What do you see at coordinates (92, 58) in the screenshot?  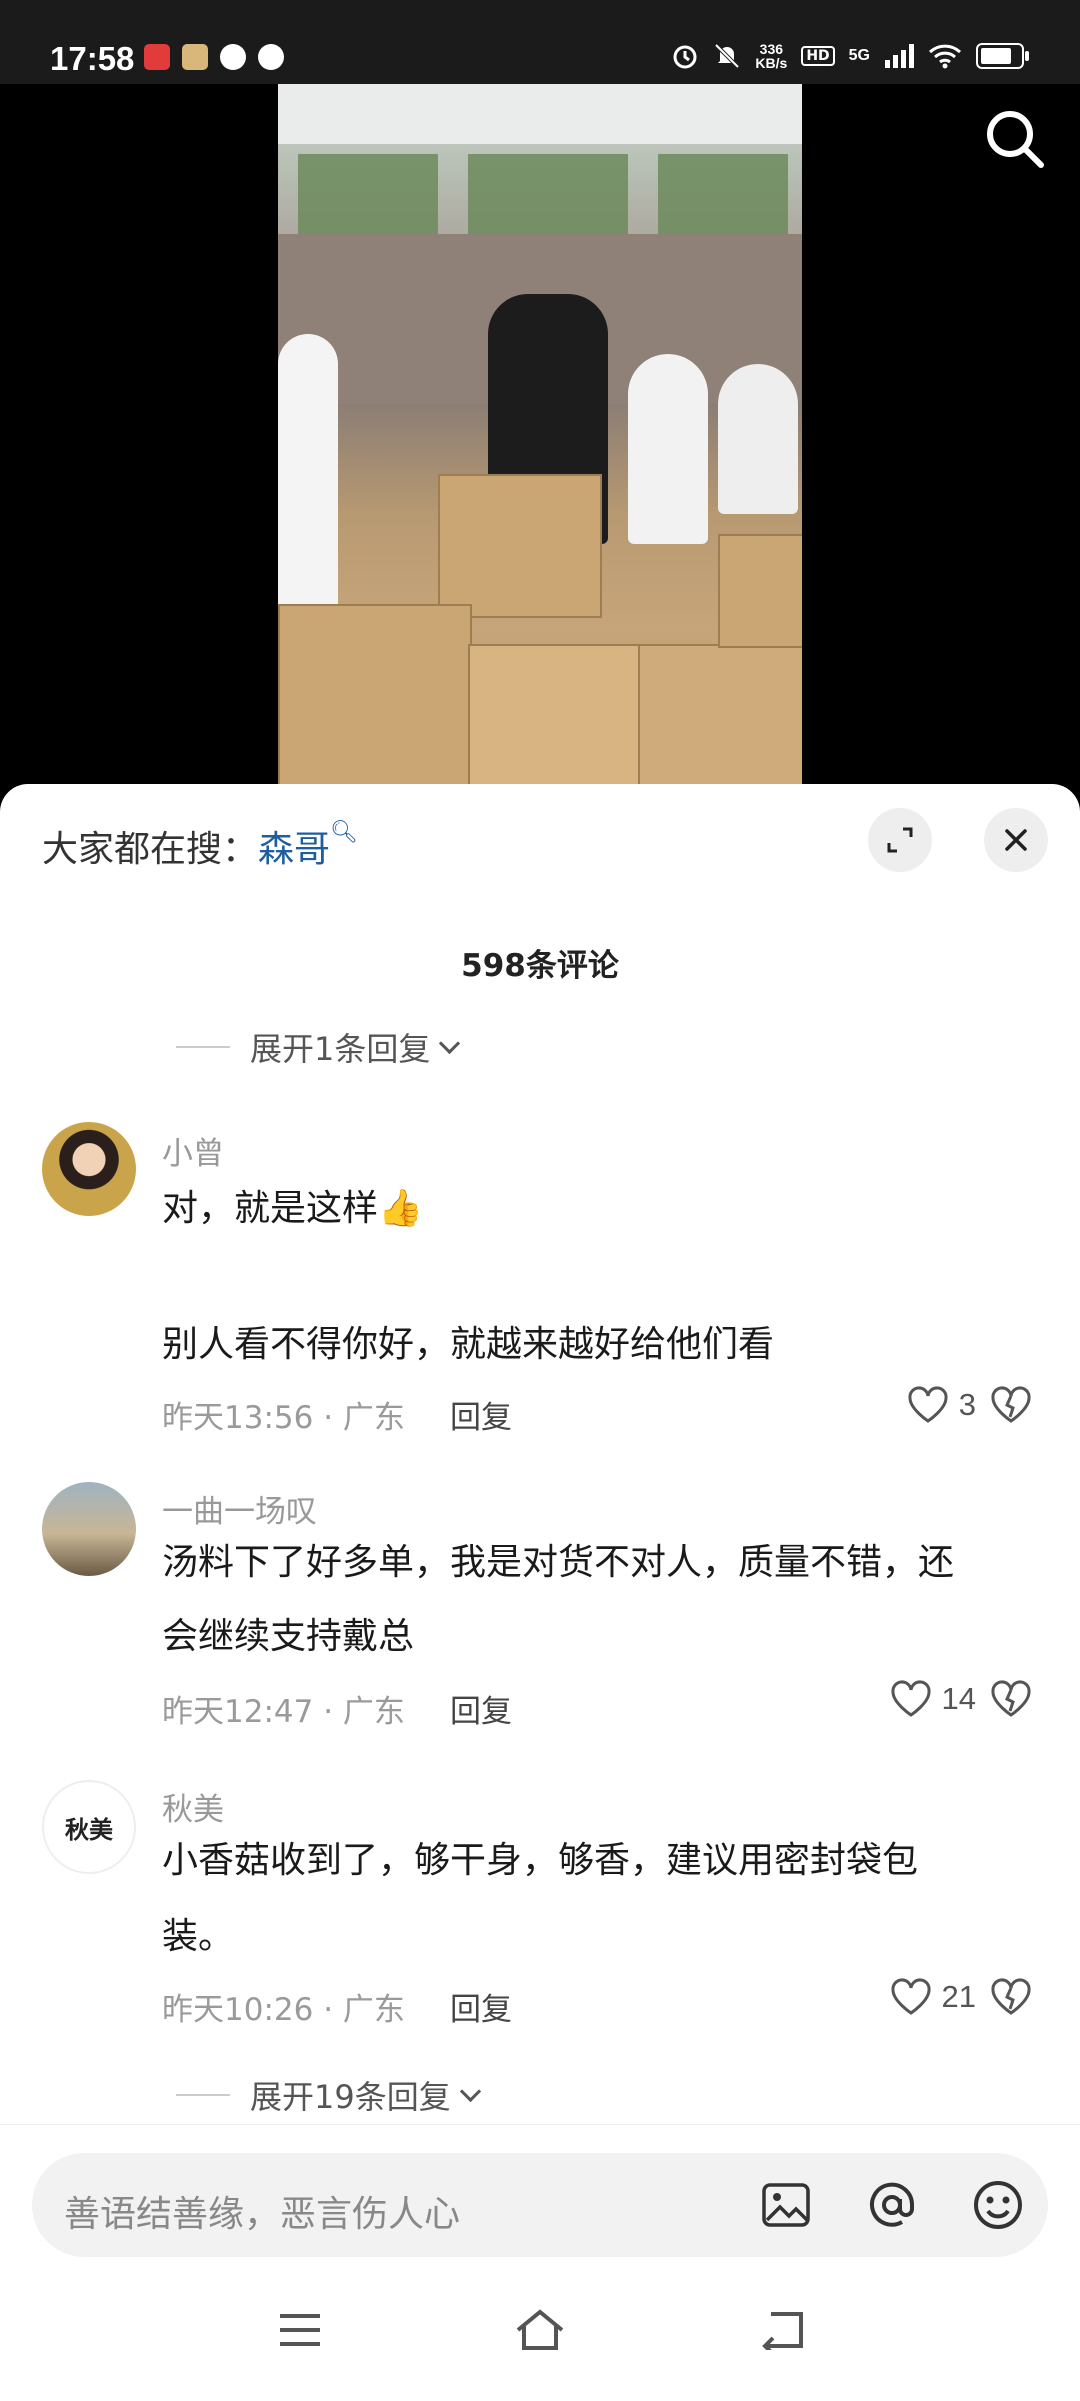 I see `status-time: 17:58` at bounding box center [92, 58].